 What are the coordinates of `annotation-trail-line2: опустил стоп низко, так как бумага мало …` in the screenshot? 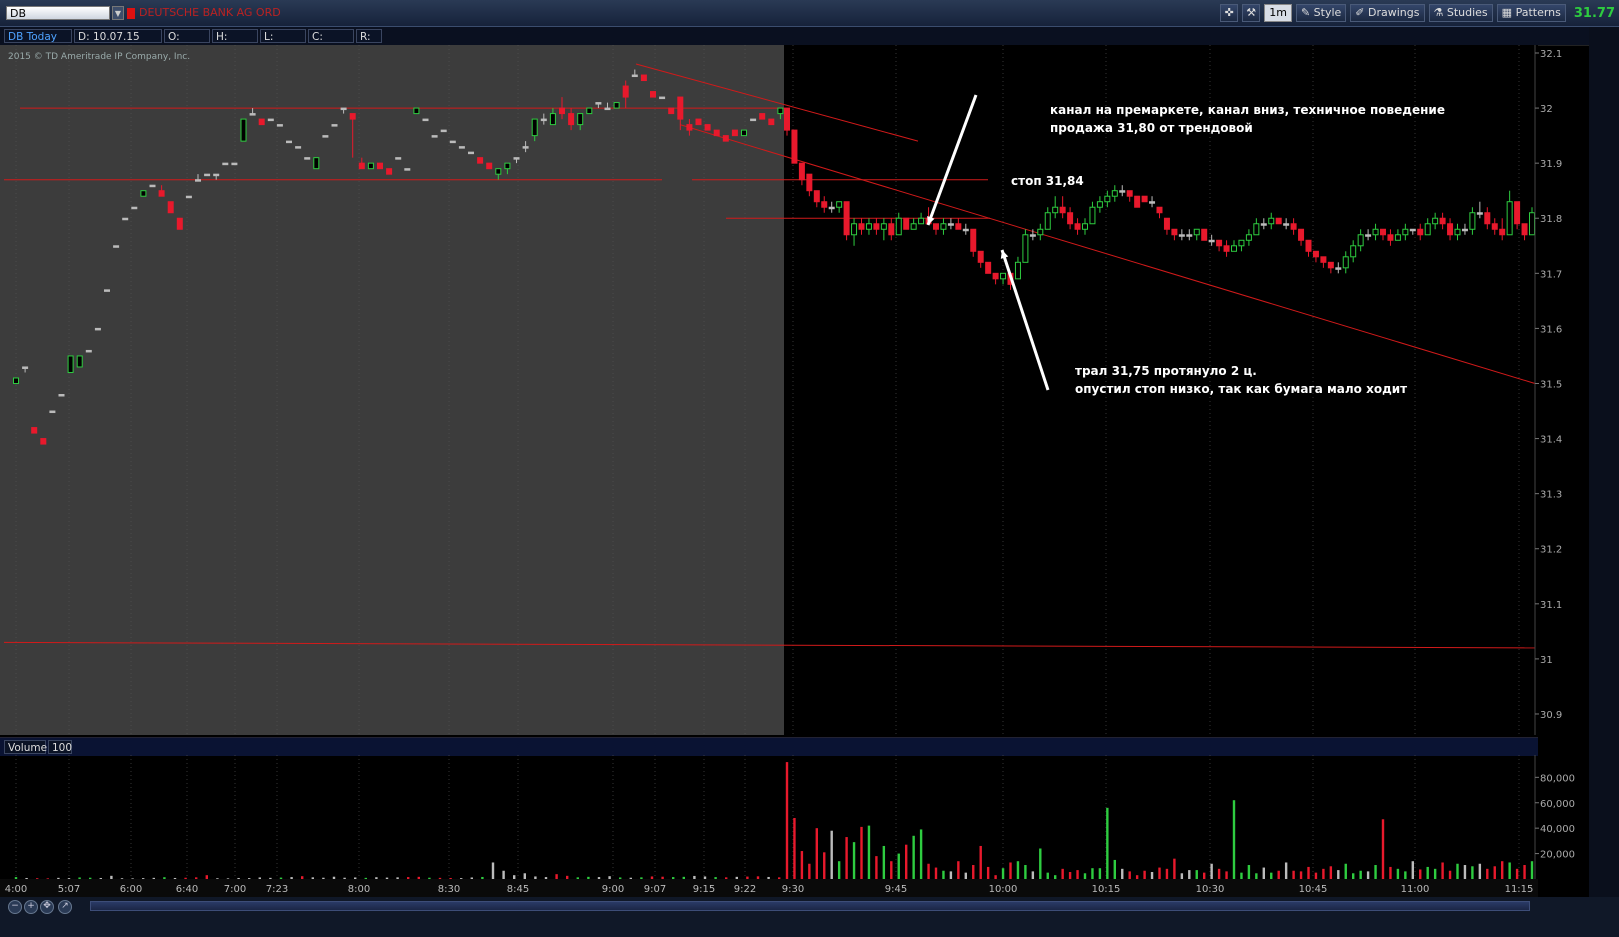 It's located at (1241, 389).